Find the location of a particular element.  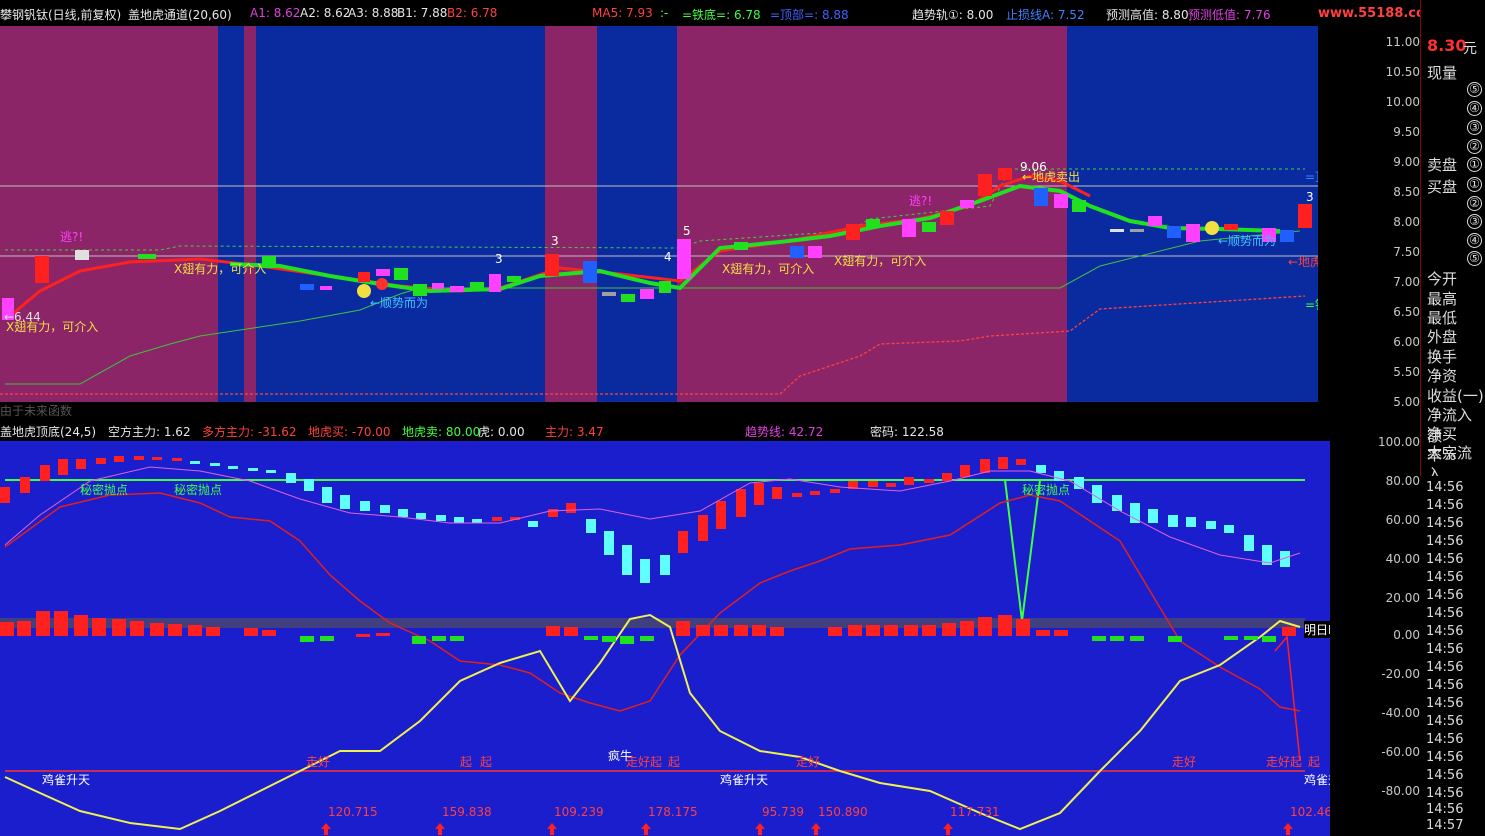

sub-tick: -40.00 is located at coordinates (1400, 713).